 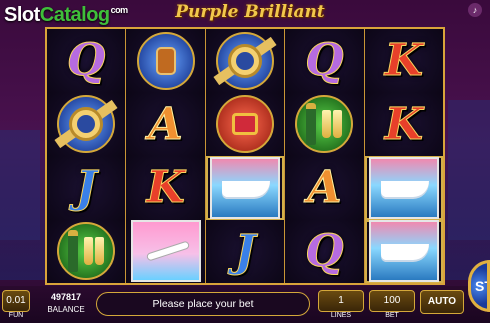 I want to click on plane-symbol, so click(x=165, y=251).